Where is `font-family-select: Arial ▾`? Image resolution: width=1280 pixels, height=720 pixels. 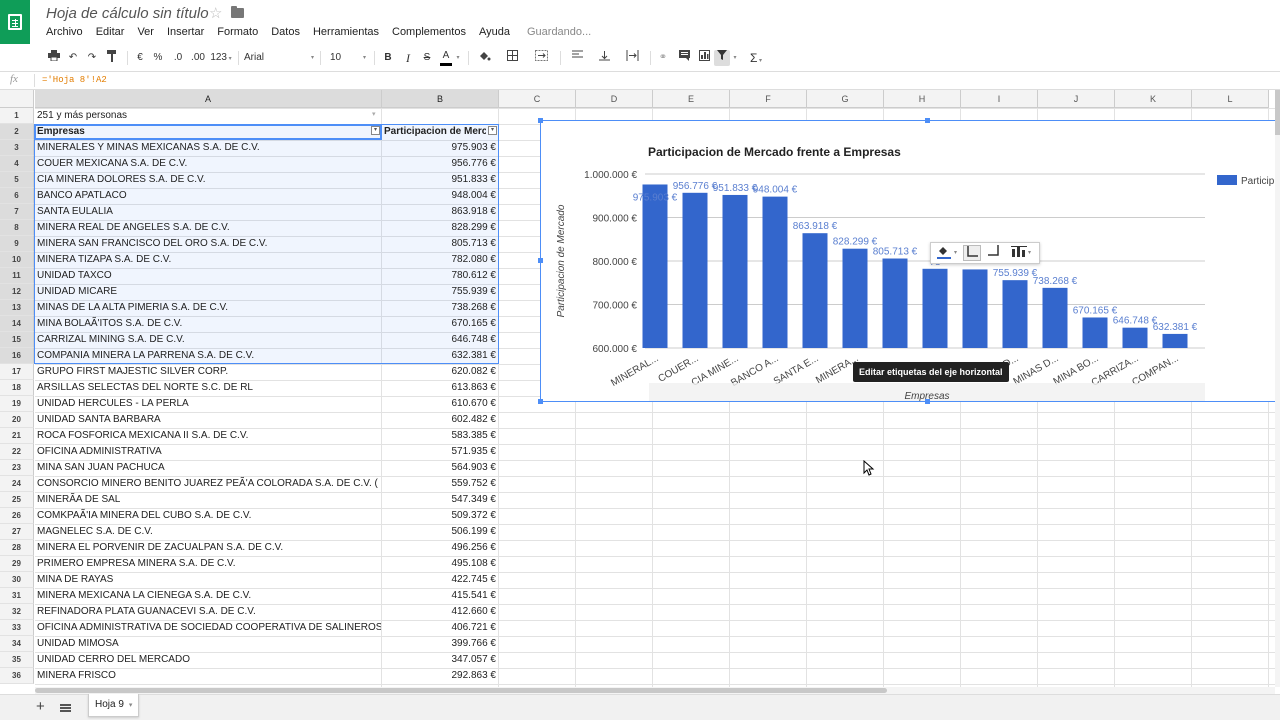
font-family-select: Arial ▾ is located at coordinates (279, 58).